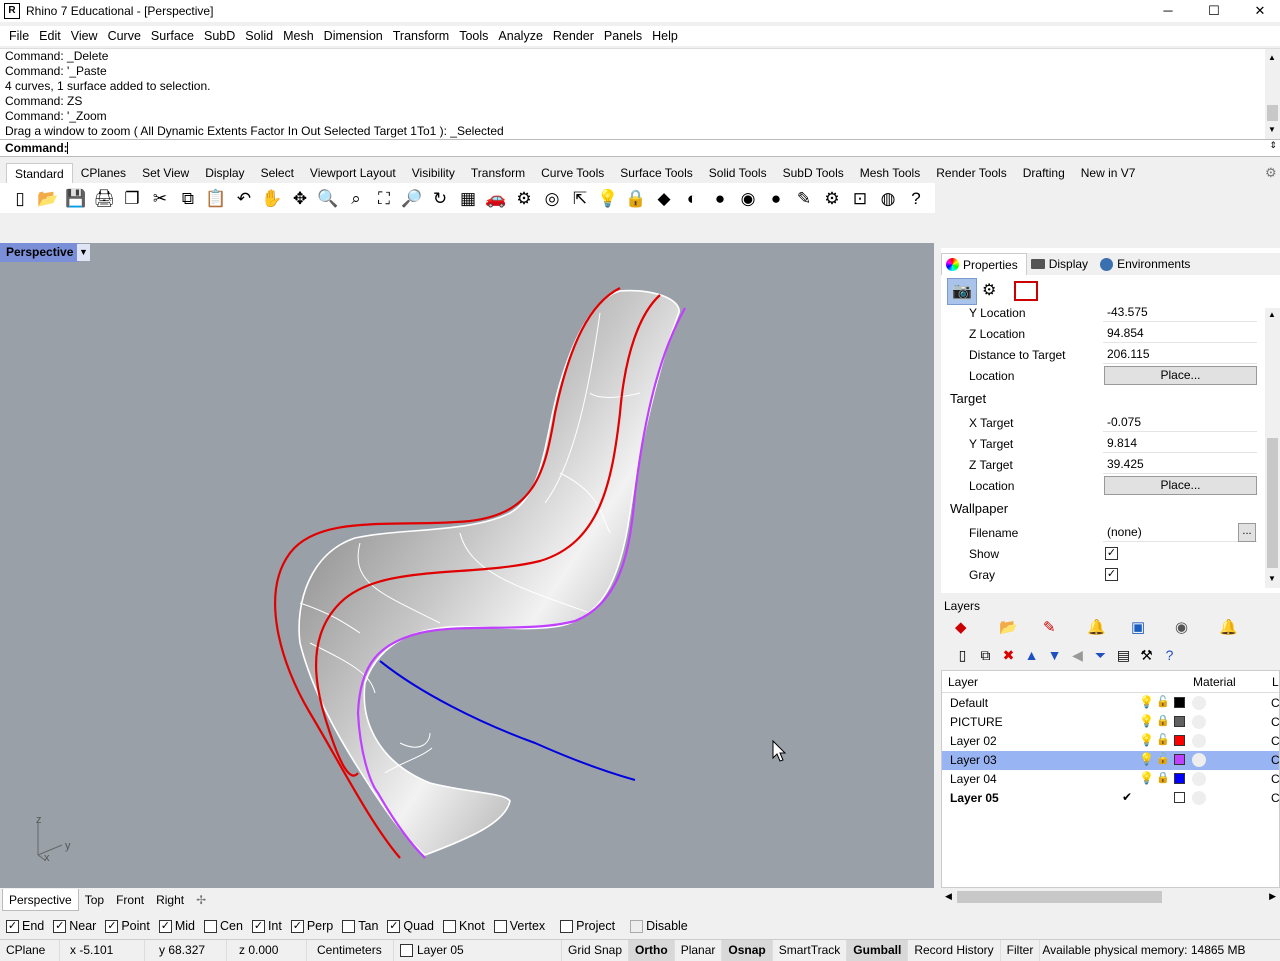 This screenshot has width=1280, height=961. Describe the element at coordinates (176, 926) in the screenshot. I see `osnap-mid: ✓ Mid` at that location.